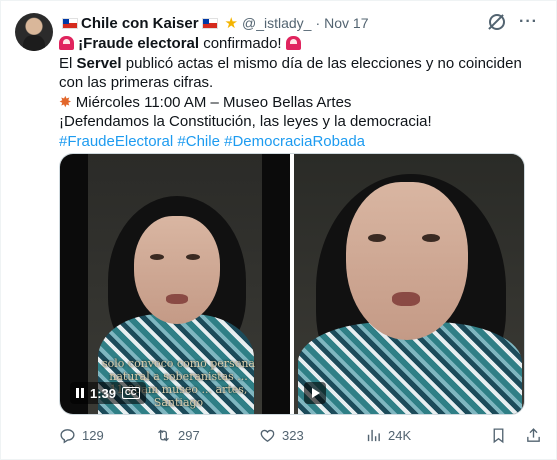 This screenshot has height=460, width=557. I want to click on hashtag-fraude-electoral: #FraudeElectoral, so click(116, 141).